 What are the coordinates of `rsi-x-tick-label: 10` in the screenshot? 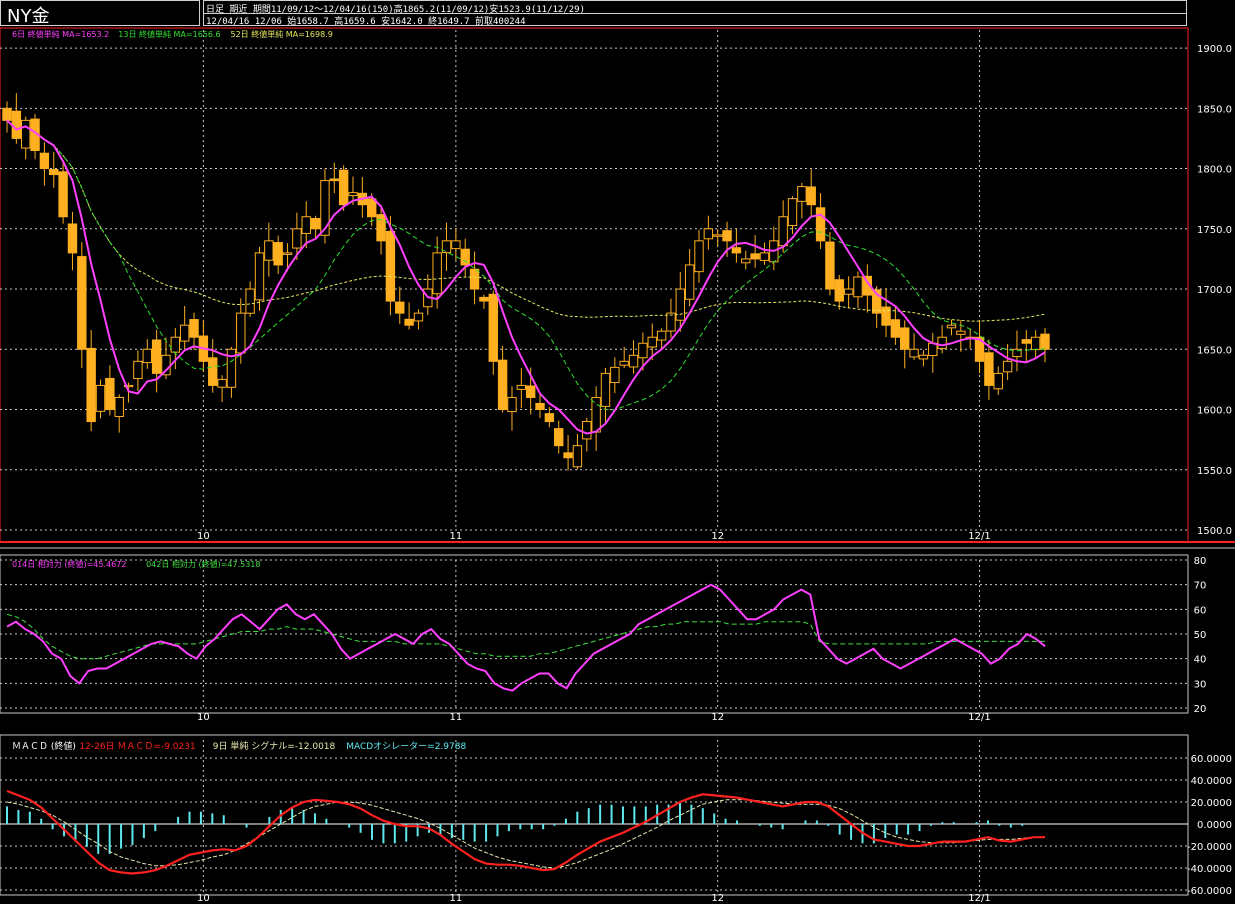 It's located at (203, 717).